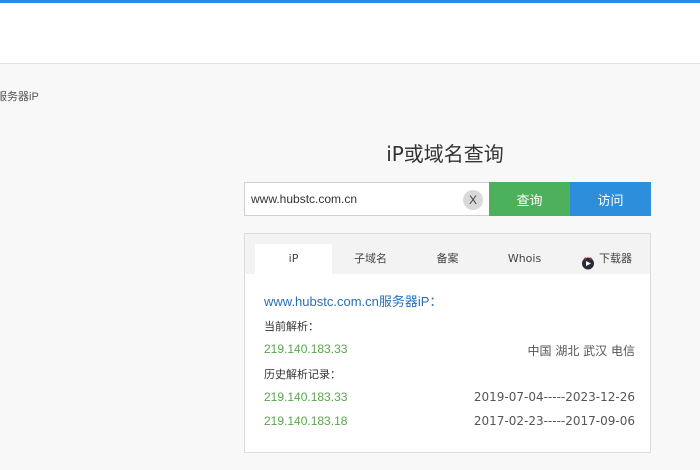 The height and width of the screenshot is (470, 700). I want to click on breadcrumb: 服务器iP, so click(19, 96).